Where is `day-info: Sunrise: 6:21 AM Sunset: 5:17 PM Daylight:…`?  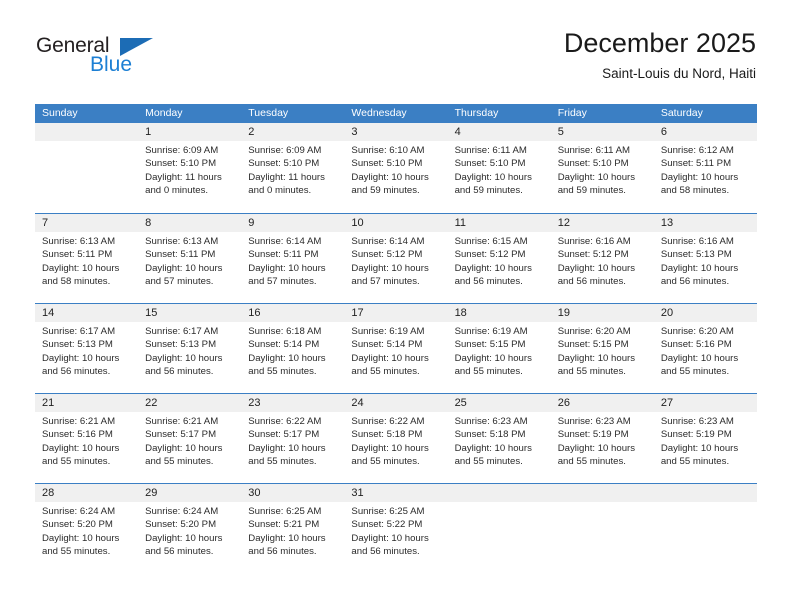 day-info: Sunrise: 6:21 AM Sunset: 5:17 PM Daylight:… is located at coordinates (189, 440).